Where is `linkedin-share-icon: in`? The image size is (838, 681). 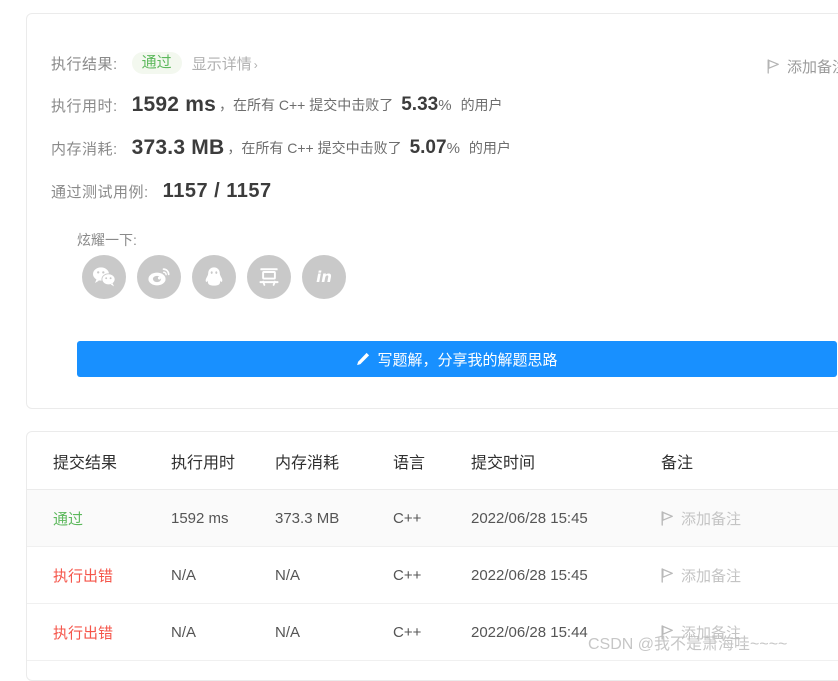
linkedin-share-icon: in is located at coordinates (324, 277).